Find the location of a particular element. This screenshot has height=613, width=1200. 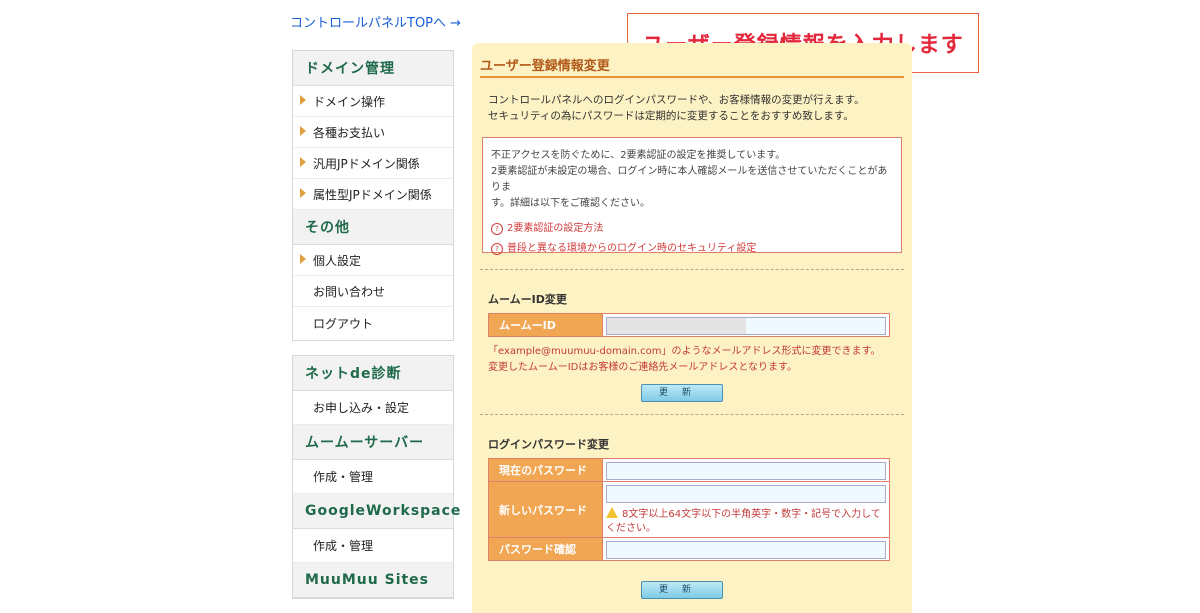

sidebar-heading: その他 is located at coordinates (373, 227).